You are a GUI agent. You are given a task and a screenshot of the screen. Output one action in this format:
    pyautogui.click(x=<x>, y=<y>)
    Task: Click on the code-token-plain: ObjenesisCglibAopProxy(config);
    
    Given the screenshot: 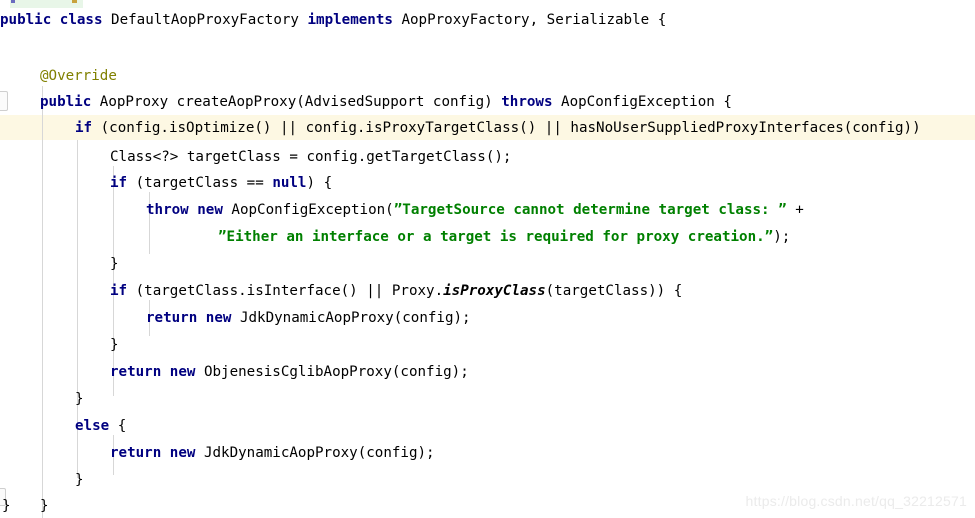 What is the action you would take?
    pyautogui.click(x=332, y=372)
    